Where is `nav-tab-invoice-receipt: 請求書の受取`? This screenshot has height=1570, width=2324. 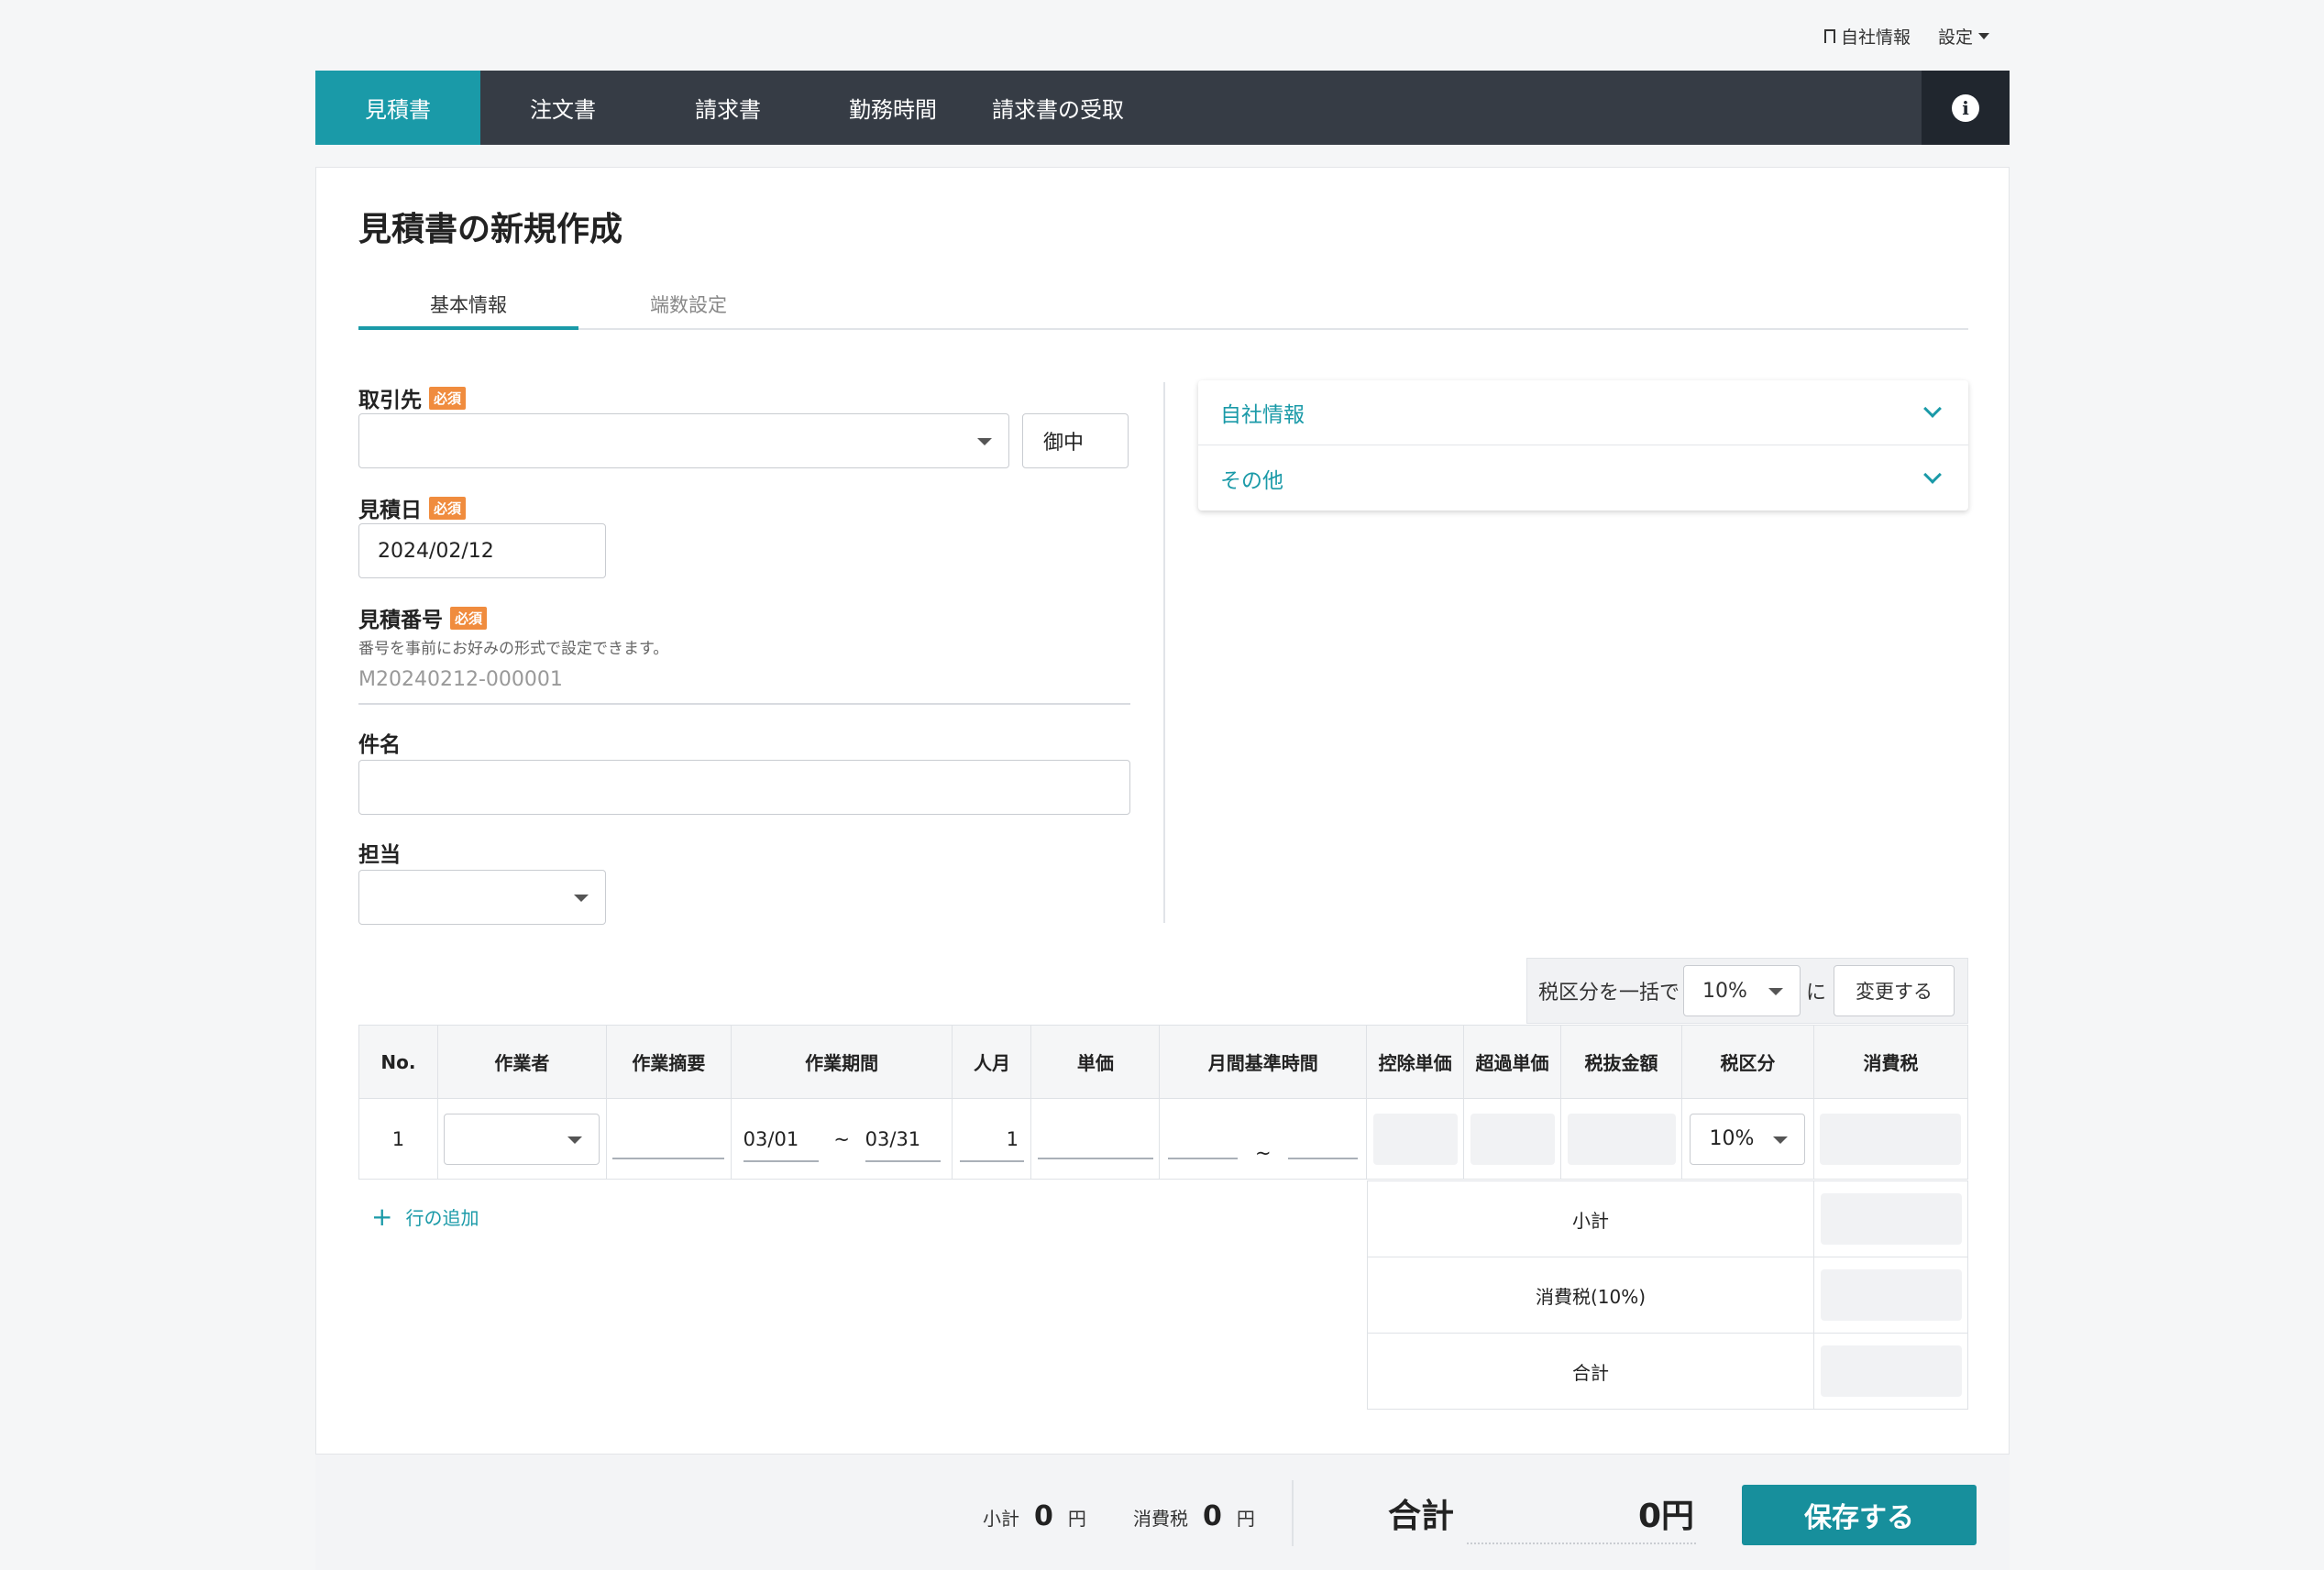
nav-tab-invoice-receipt: 請求書の受取 is located at coordinates (1057, 108).